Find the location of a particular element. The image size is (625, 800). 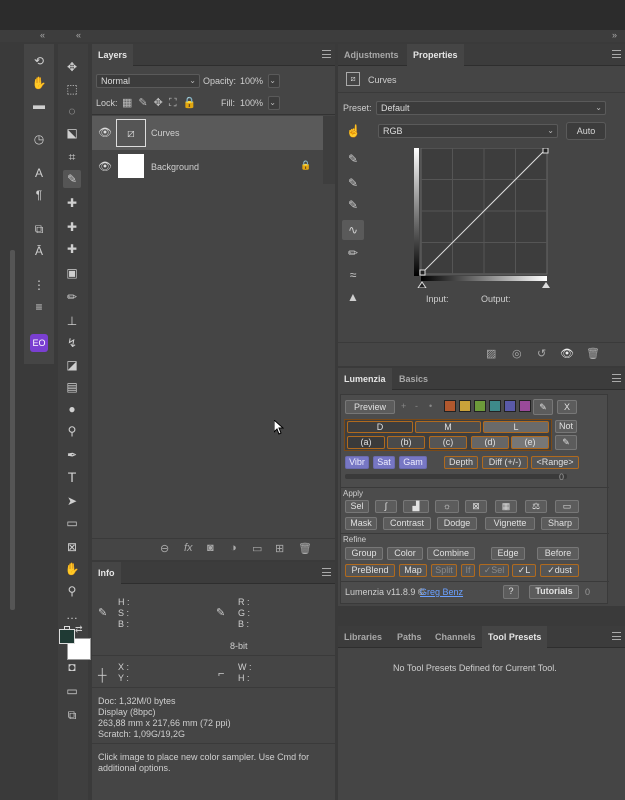

depth-button: Depth is located at coordinates (461, 462).